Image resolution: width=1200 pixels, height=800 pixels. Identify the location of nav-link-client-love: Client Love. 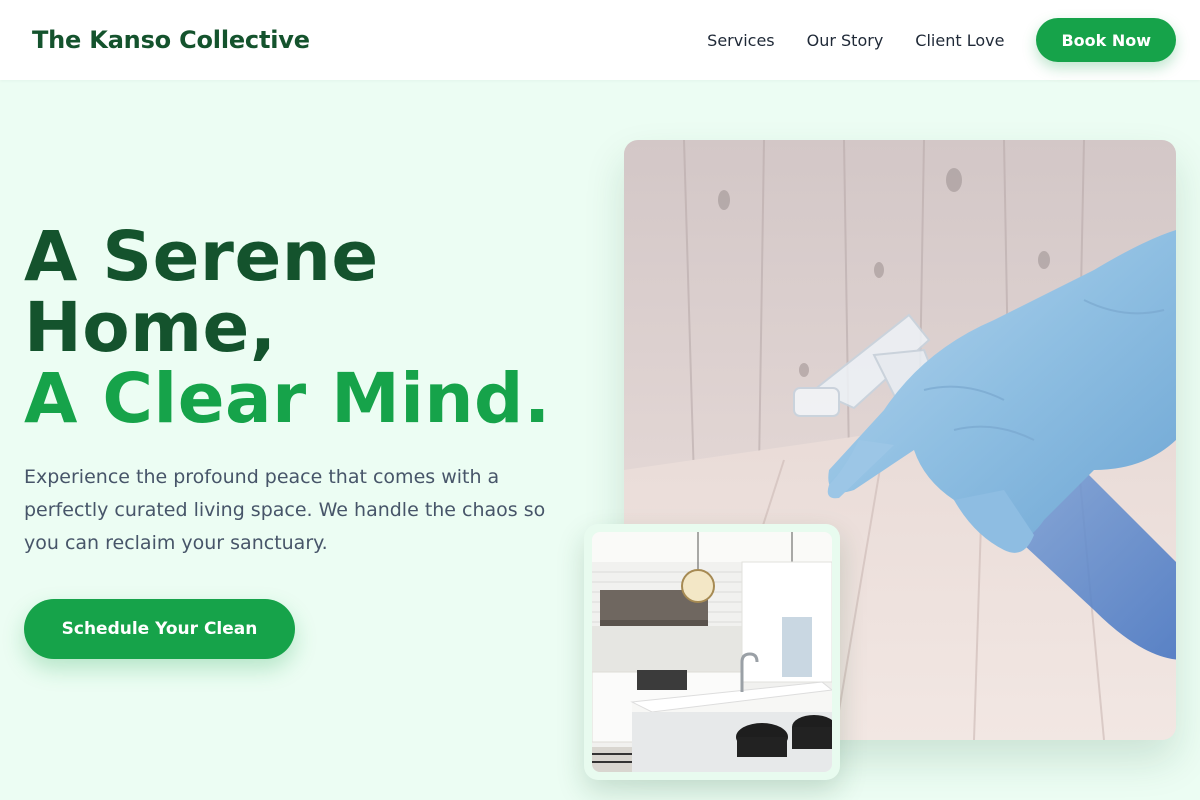
(959, 40).